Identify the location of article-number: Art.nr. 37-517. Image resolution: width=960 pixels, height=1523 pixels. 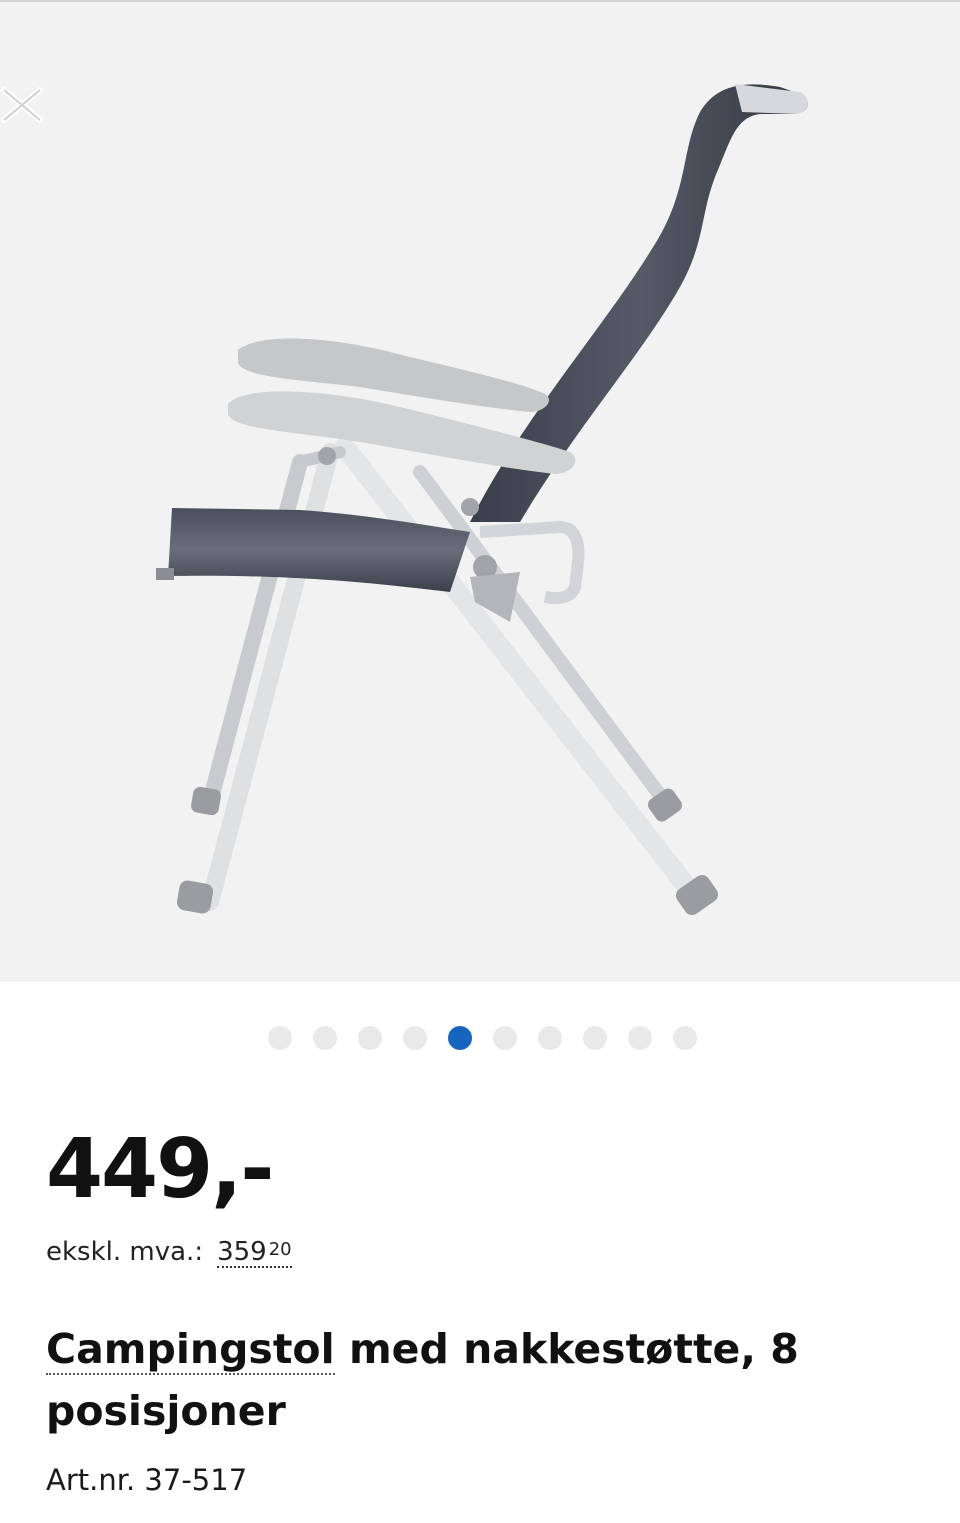
(147, 1480).